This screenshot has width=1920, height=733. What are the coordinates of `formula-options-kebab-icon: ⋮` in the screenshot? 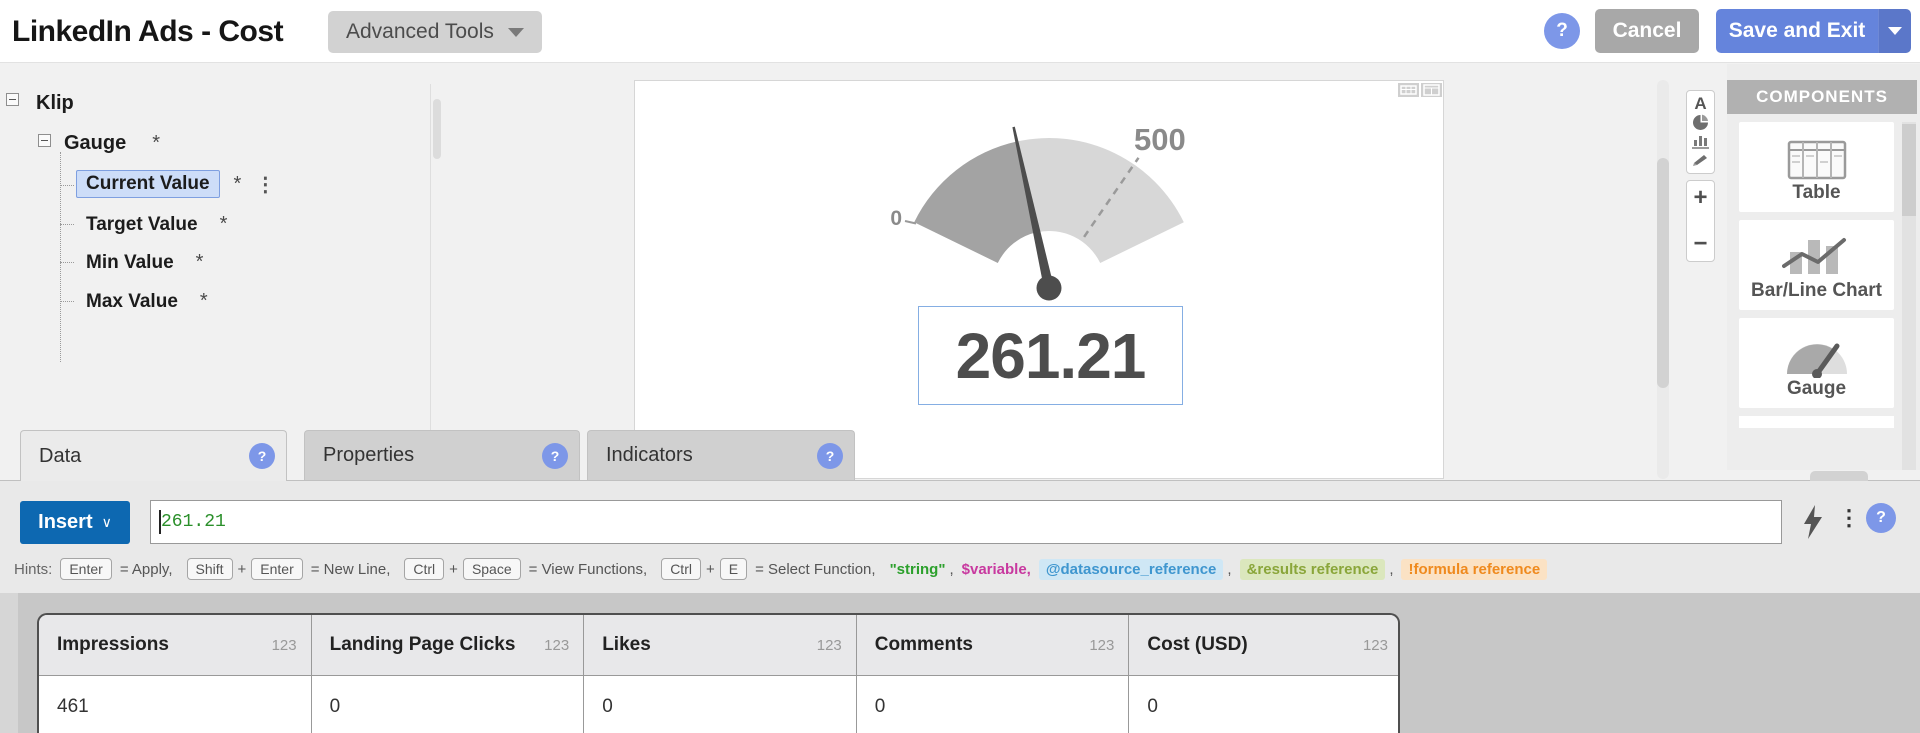 It's located at (1849, 518).